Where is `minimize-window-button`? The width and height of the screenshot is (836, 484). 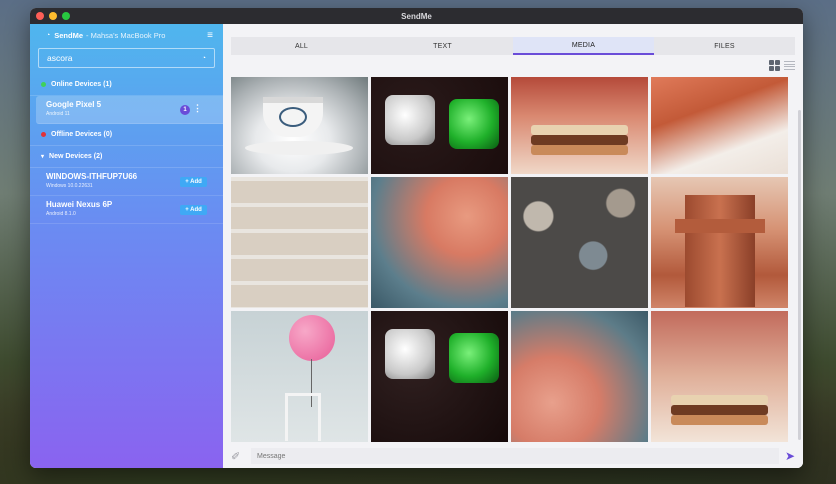 minimize-window-button is located at coordinates (53, 16).